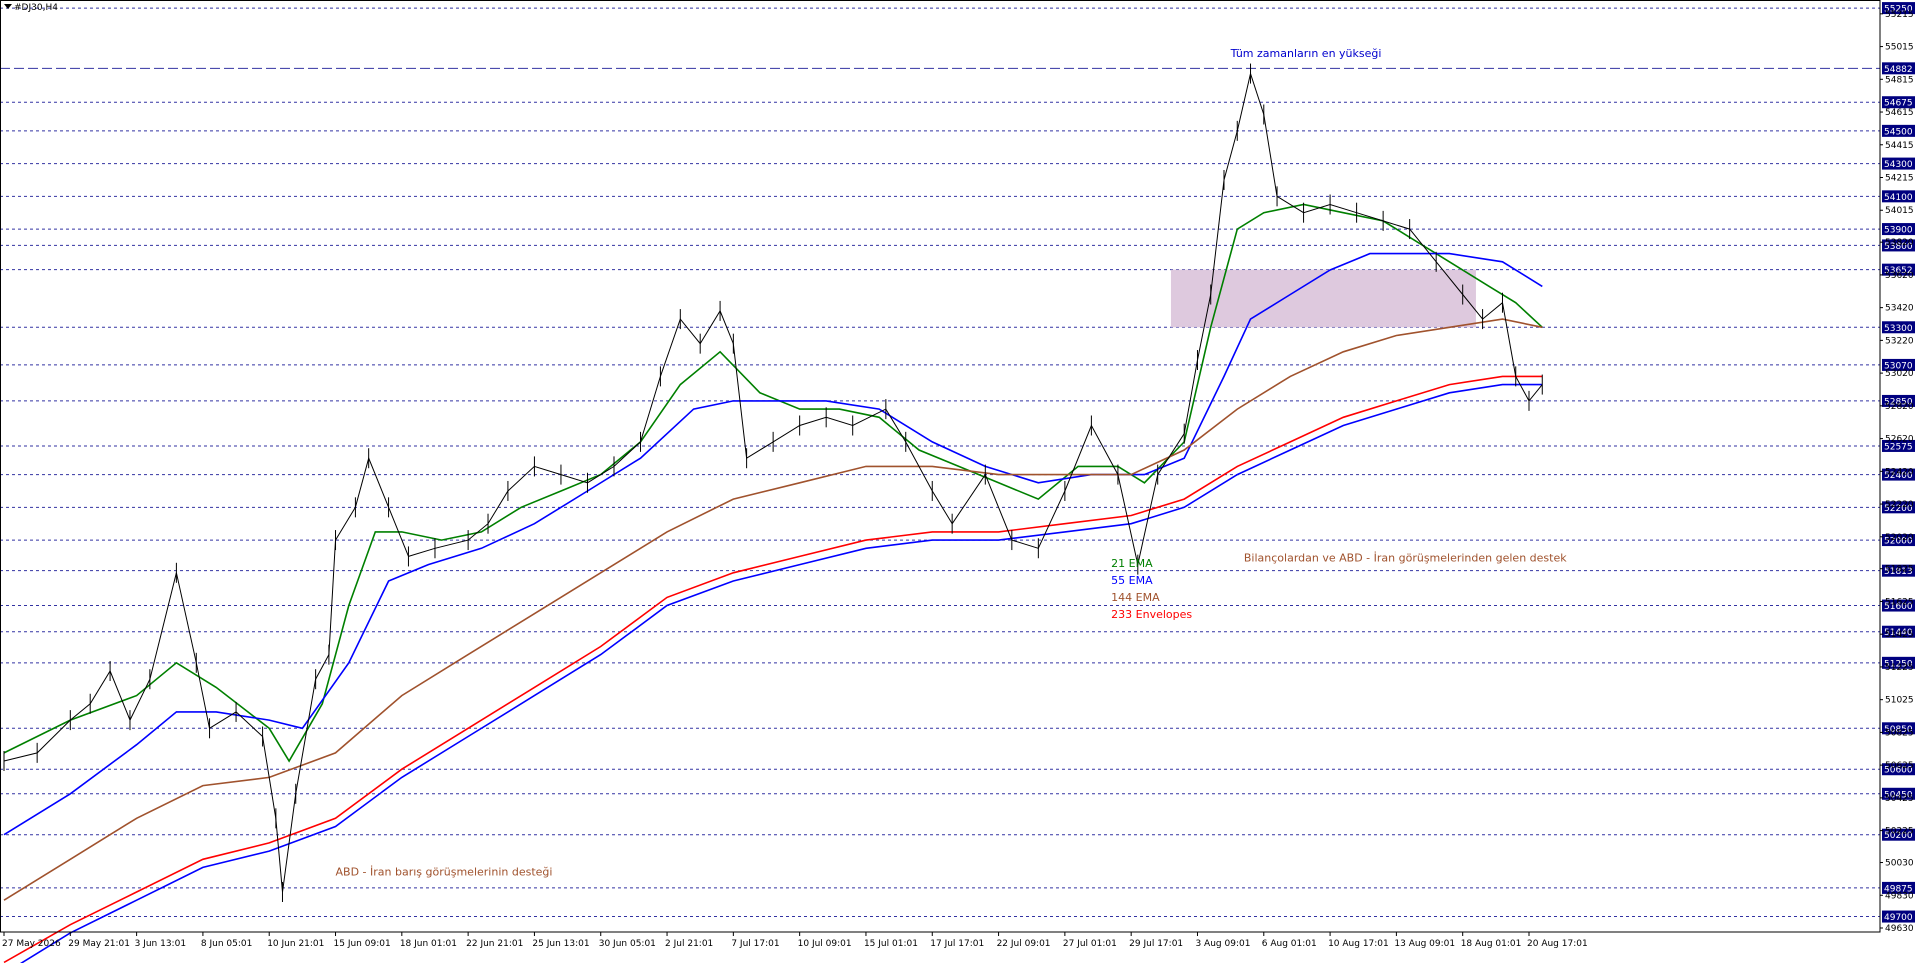 The height and width of the screenshot is (963, 1916). I want to click on y-tick-label: 53220, so click(1899, 341).